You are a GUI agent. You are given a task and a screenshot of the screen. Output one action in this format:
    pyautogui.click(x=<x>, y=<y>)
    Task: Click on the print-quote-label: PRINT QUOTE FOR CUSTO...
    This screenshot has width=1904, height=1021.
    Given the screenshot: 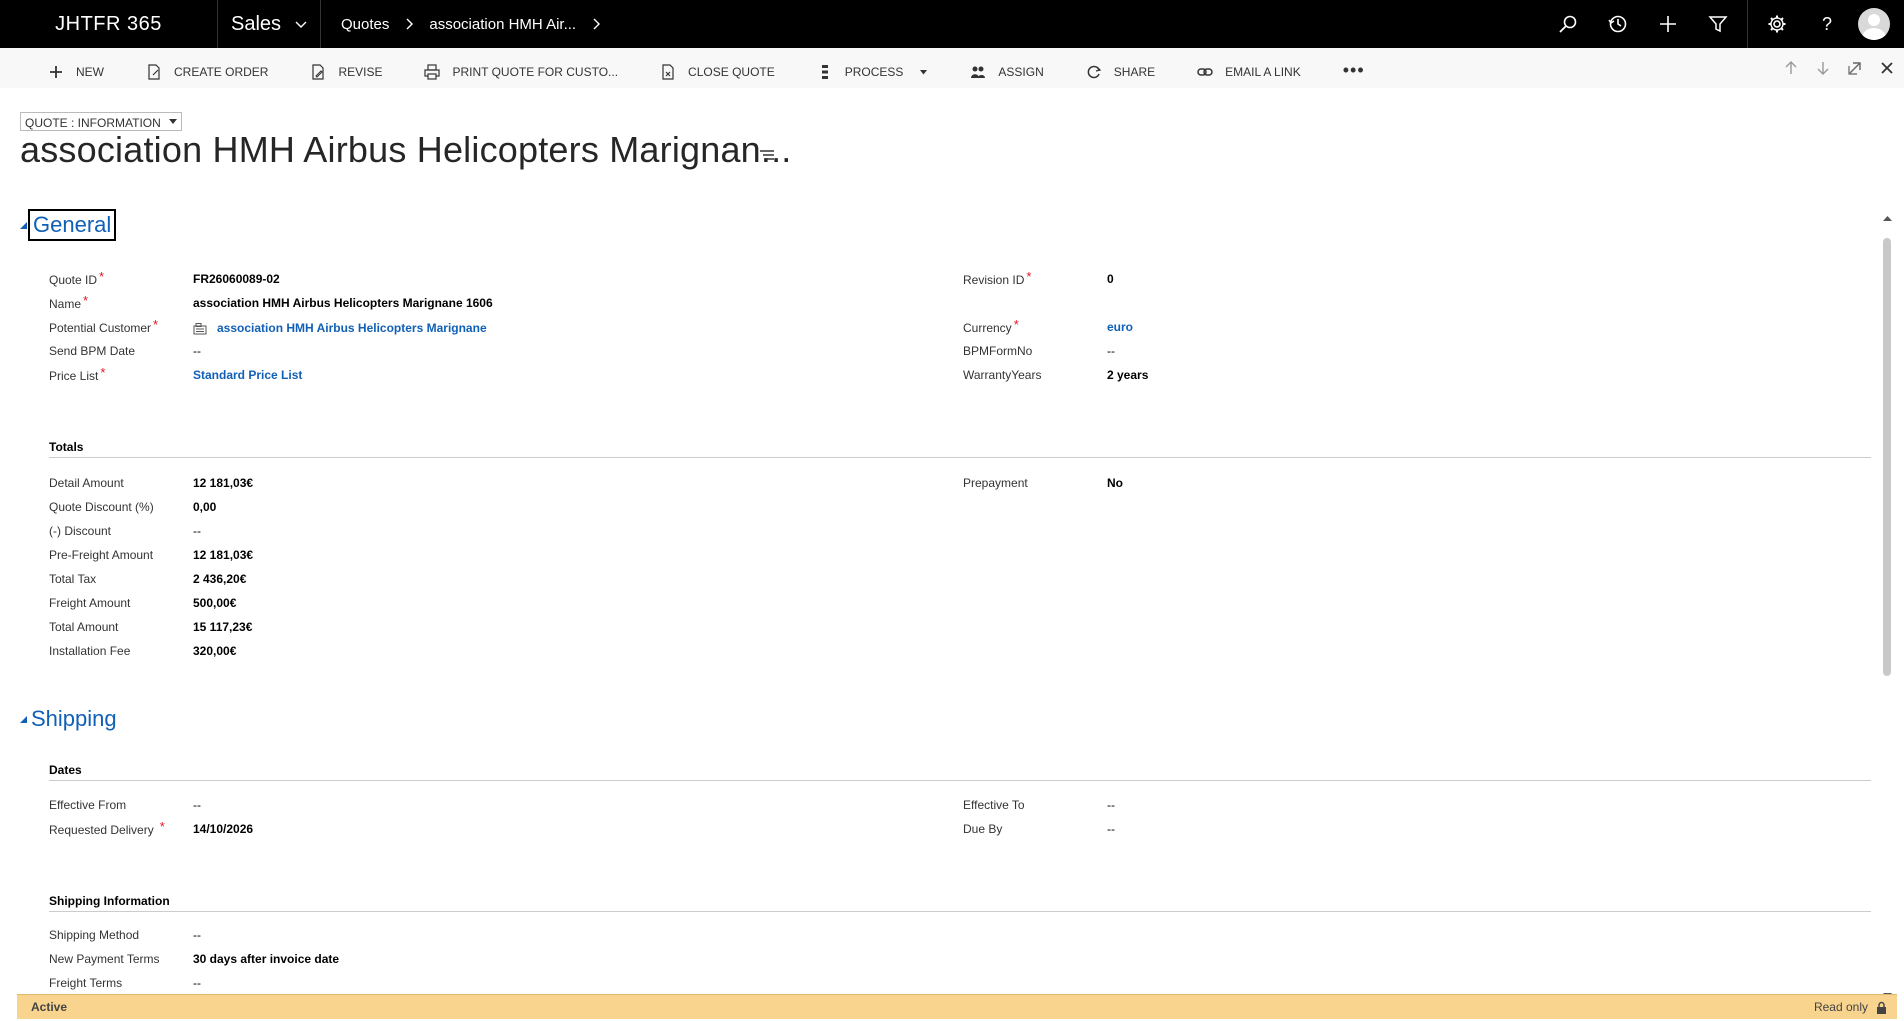 What is the action you would take?
    pyautogui.click(x=535, y=72)
    